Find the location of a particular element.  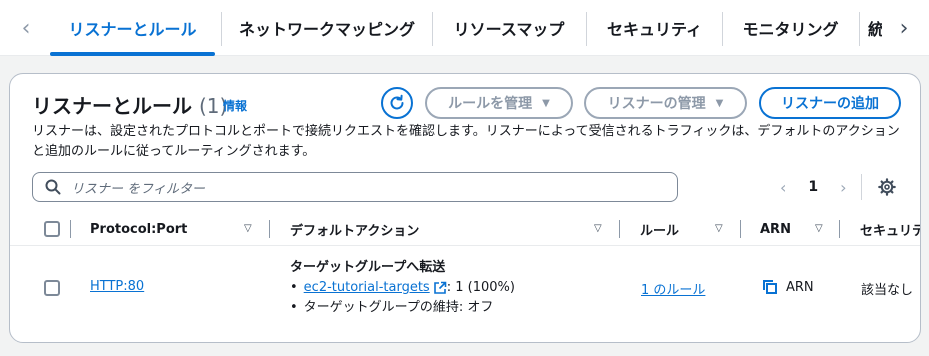

tab-label: リスナーとルール is located at coordinates (132, 29).